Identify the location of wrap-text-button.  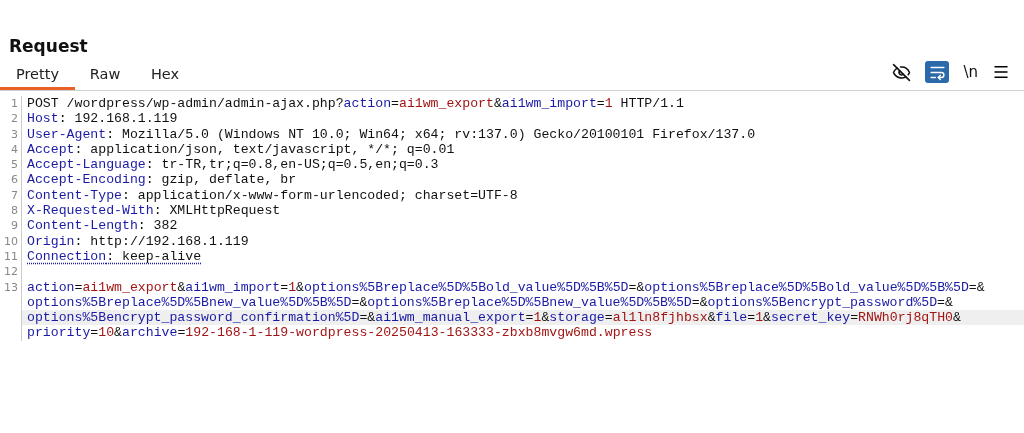
(937, 72).